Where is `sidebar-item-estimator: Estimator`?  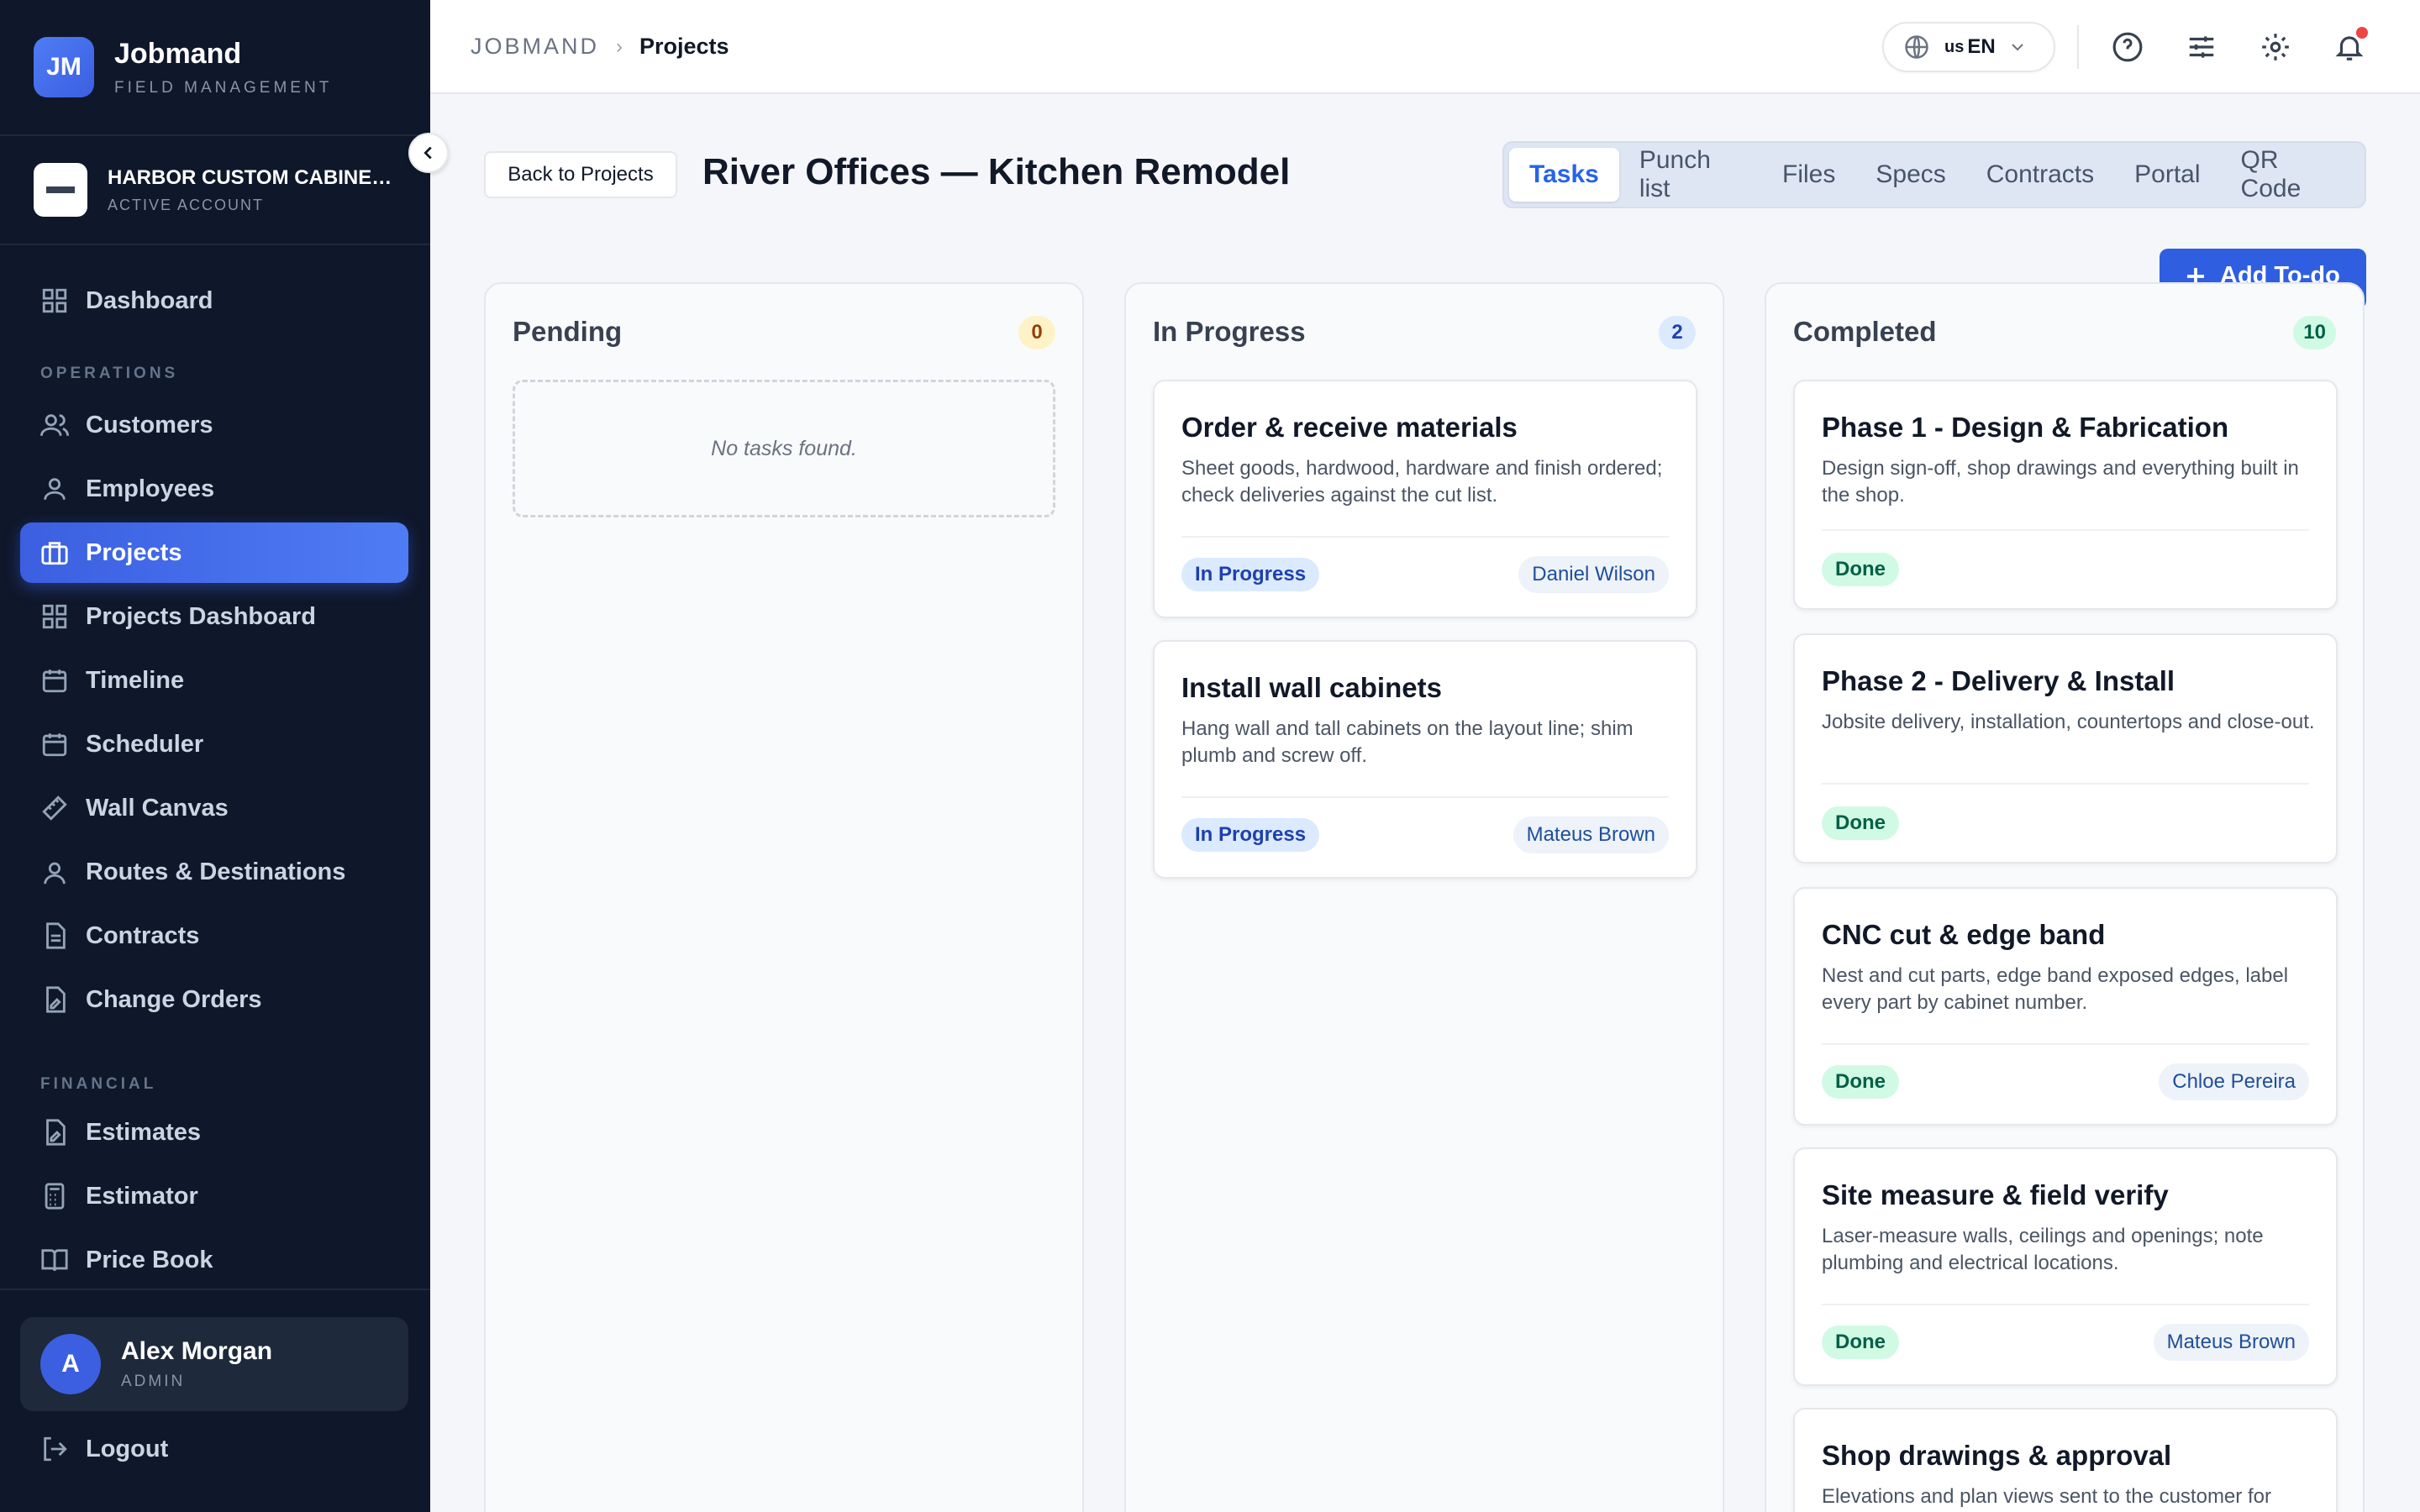 sidebar-item-estimator: Estimator is located at coordinates (214, 1196).